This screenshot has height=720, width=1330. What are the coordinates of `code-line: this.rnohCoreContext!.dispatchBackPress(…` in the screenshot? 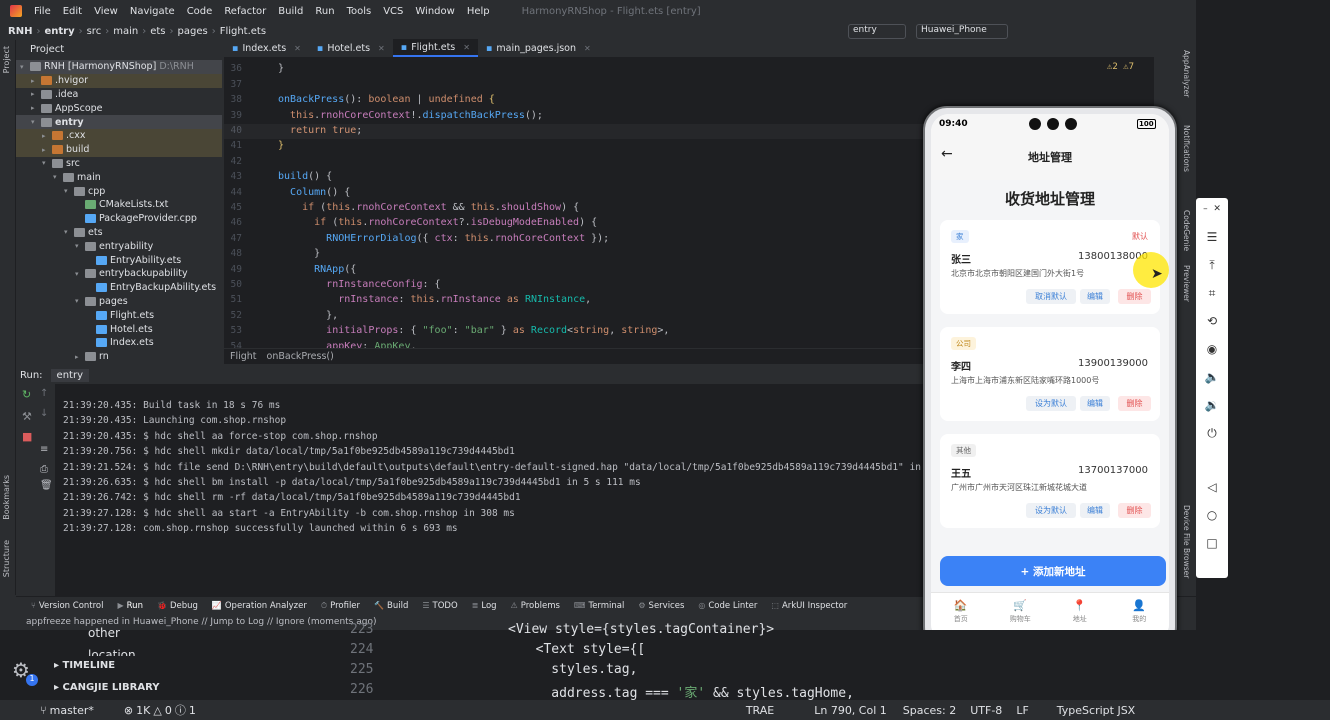 It's located at (410, 115).